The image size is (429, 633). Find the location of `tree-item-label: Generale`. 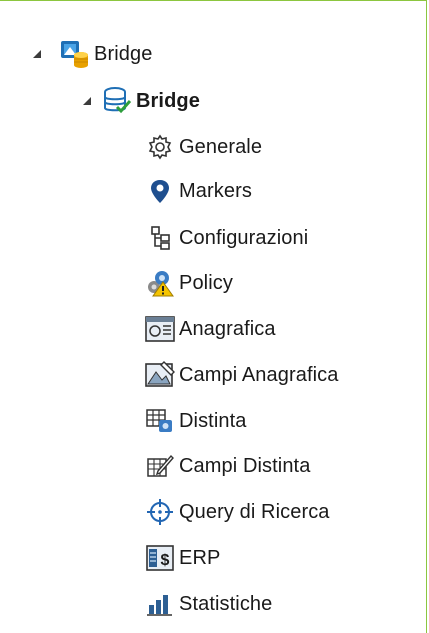

tree-item-label: Generale is located at coordinates (221, 146).